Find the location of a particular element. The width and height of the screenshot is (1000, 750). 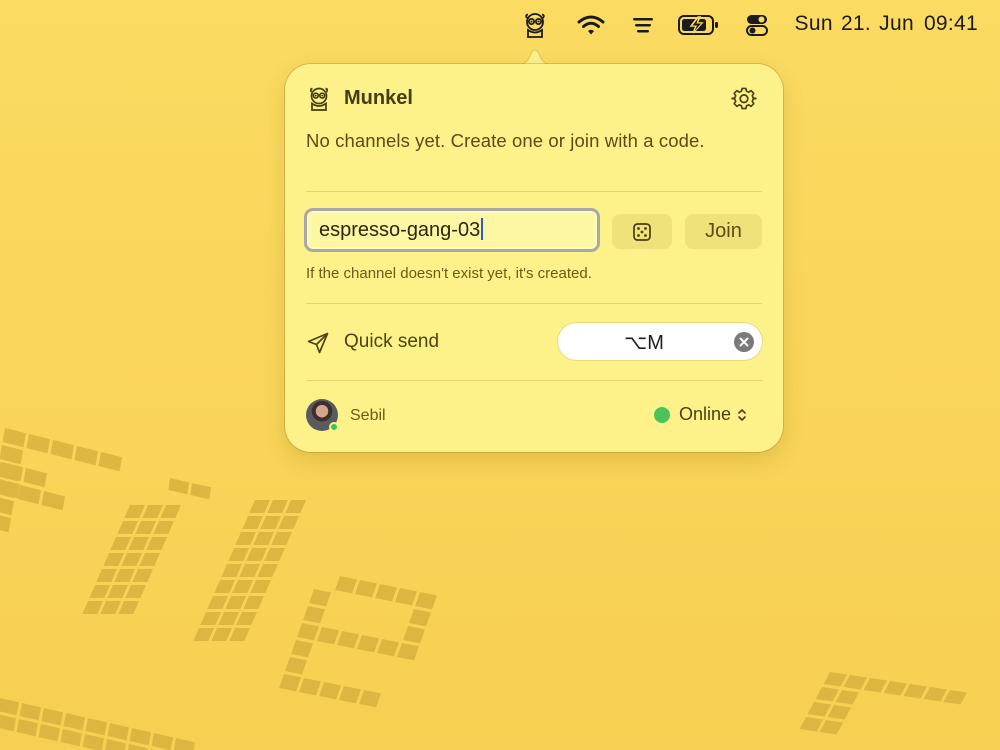

status-dot is located at coordinates (661, 414).